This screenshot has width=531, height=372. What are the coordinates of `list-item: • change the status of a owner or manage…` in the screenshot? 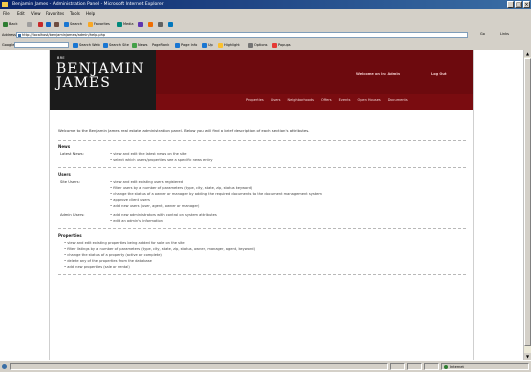 It's located at (216, 194).